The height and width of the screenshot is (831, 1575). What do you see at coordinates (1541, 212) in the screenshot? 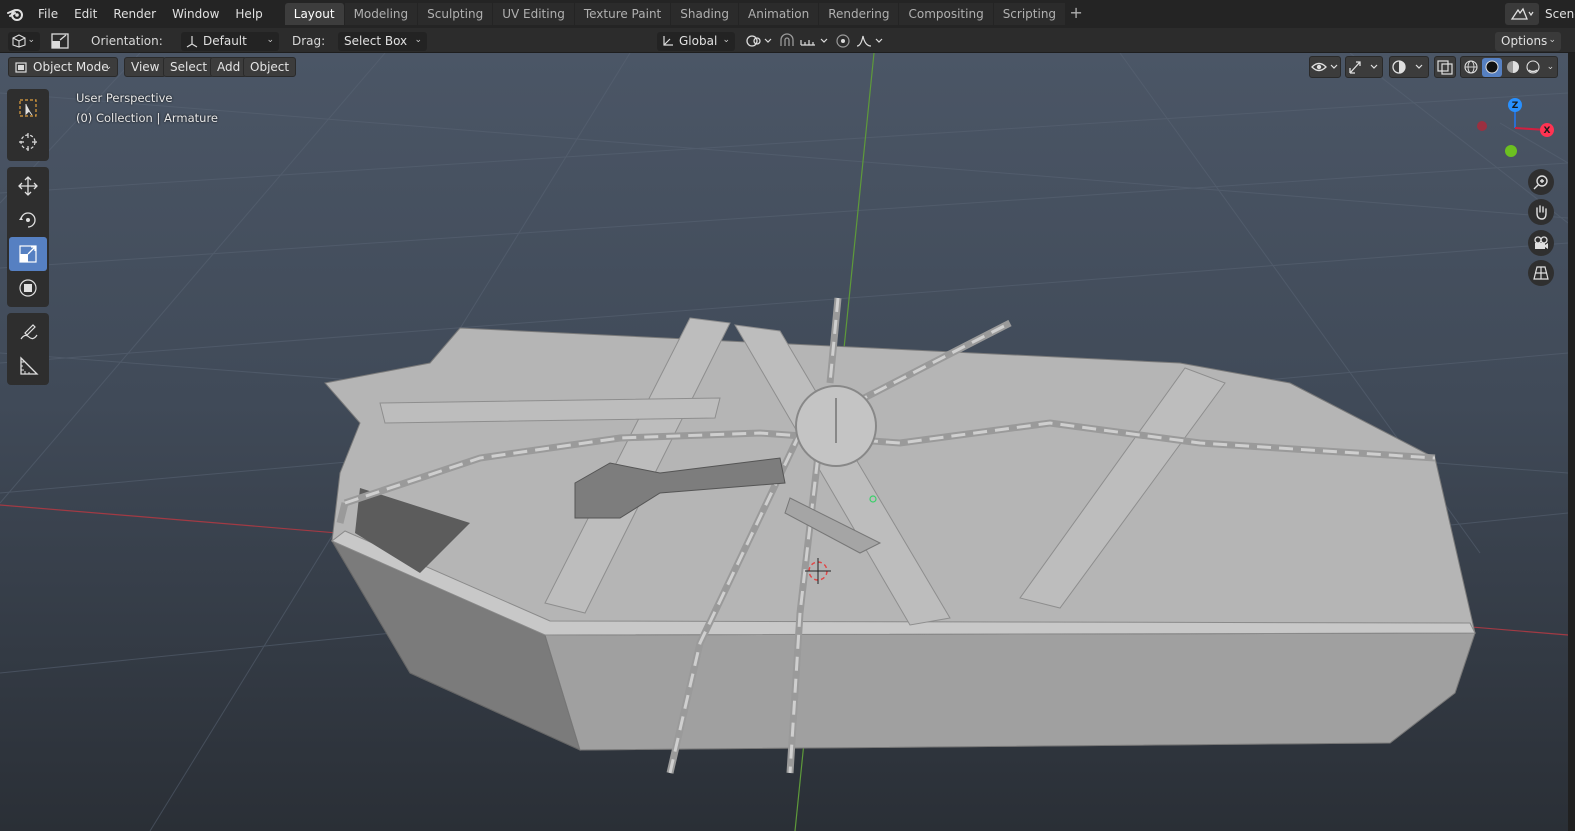
I see `pan-button` at bounding box center [1541, 212].